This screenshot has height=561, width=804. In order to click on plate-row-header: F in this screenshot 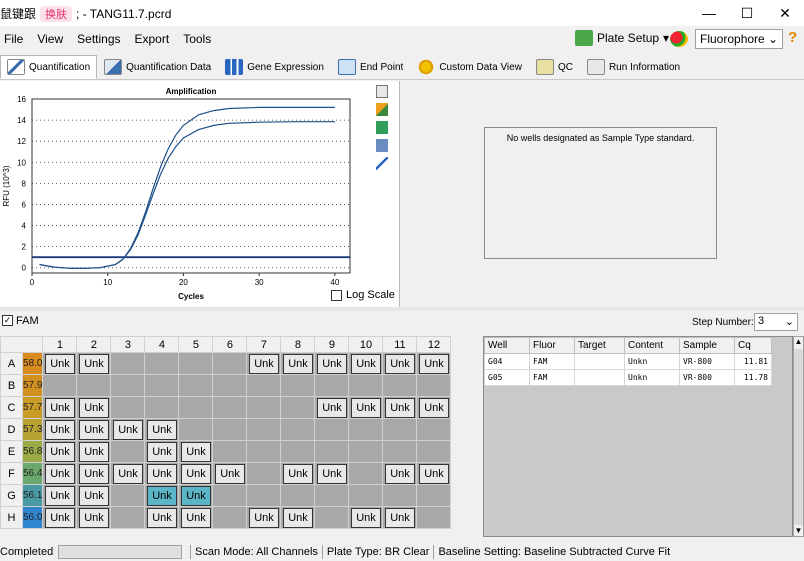, I will do `click(11, 473)`.